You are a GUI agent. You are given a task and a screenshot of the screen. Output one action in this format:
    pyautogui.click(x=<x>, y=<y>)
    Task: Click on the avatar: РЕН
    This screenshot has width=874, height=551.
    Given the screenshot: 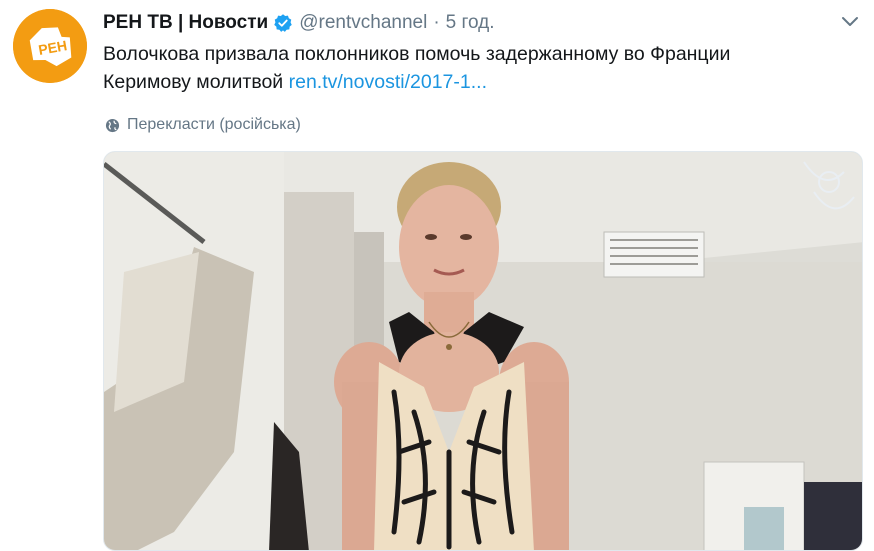 What is the action you would take?
    pyautogui.click(x=50, y=46)
    